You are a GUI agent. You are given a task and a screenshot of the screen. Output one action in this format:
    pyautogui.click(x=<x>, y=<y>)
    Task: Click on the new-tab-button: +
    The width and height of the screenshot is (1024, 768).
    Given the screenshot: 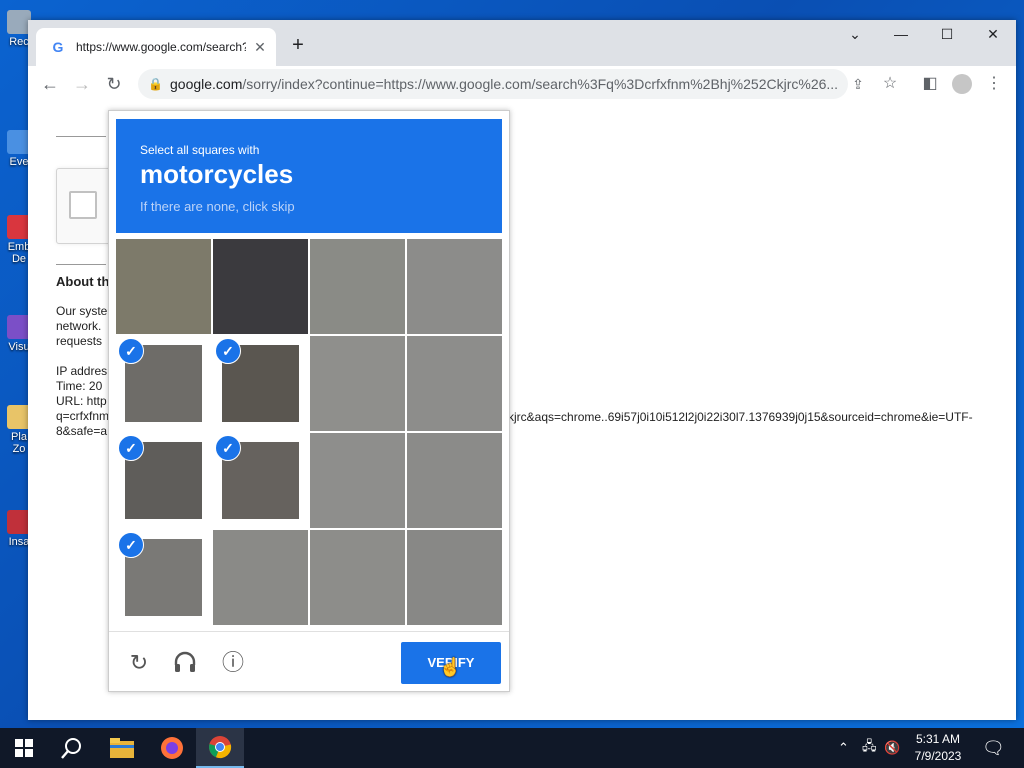 What is the action you would take?
    pyautogui.click(x=298, y=45)
    